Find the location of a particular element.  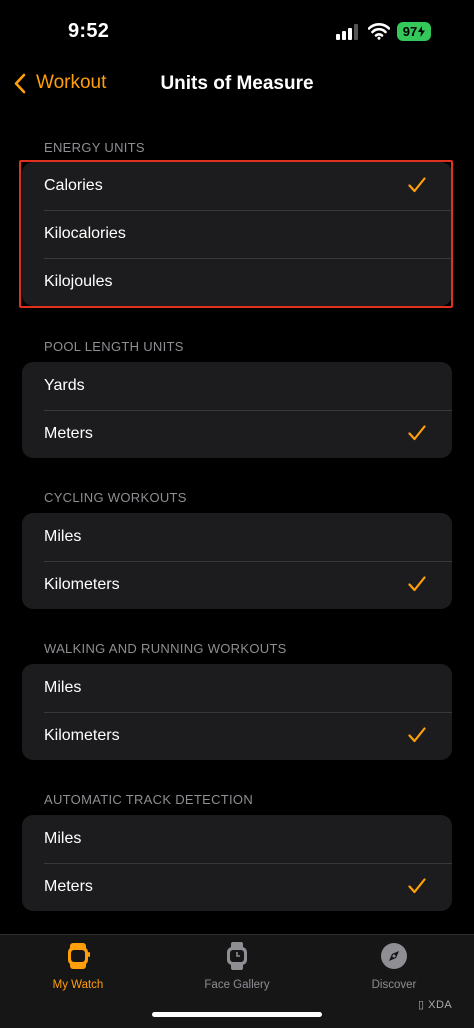

charging-bolt-icon is located at coordinates (422, 31).